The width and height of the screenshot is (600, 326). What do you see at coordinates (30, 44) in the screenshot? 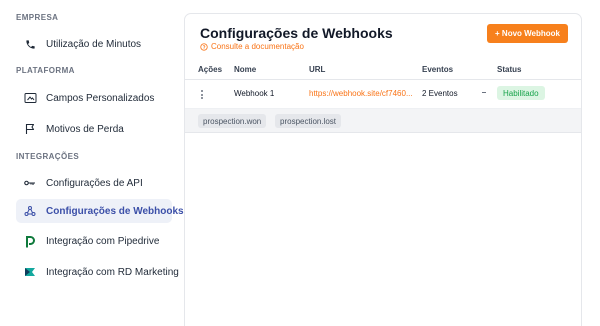
I see `phone-icon` at bounding box center [30, 44].